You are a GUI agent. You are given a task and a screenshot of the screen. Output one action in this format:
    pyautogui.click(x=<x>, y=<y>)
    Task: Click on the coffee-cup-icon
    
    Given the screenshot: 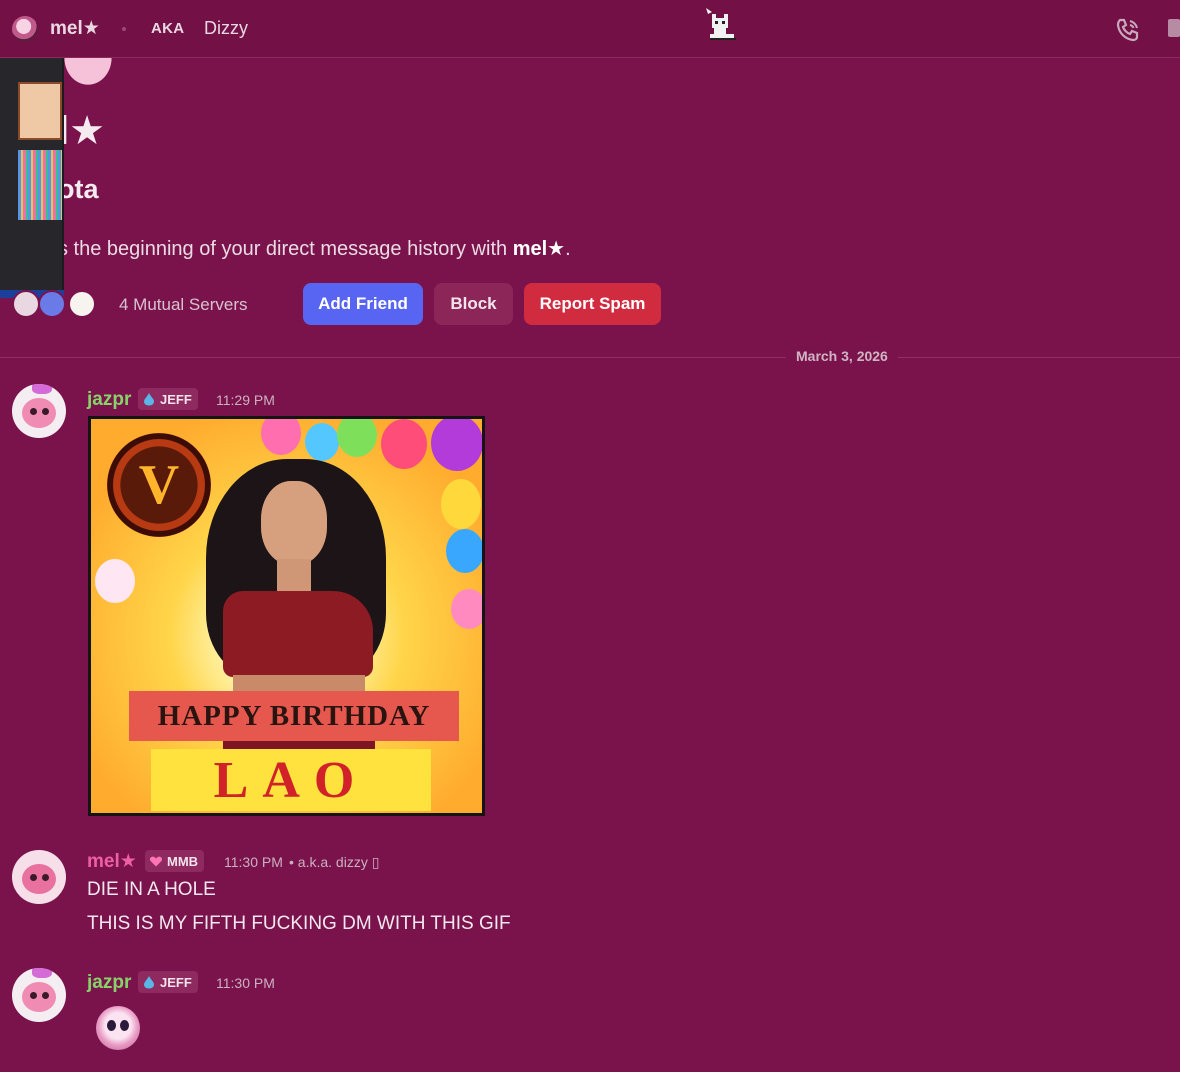 What is the action you would take?
    pyautogui.click(x=82, y=304)
    